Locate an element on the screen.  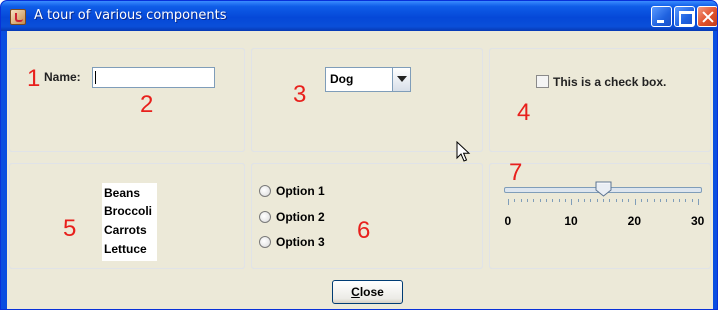
callout-3: 3 is located at coordinates (300, 94).